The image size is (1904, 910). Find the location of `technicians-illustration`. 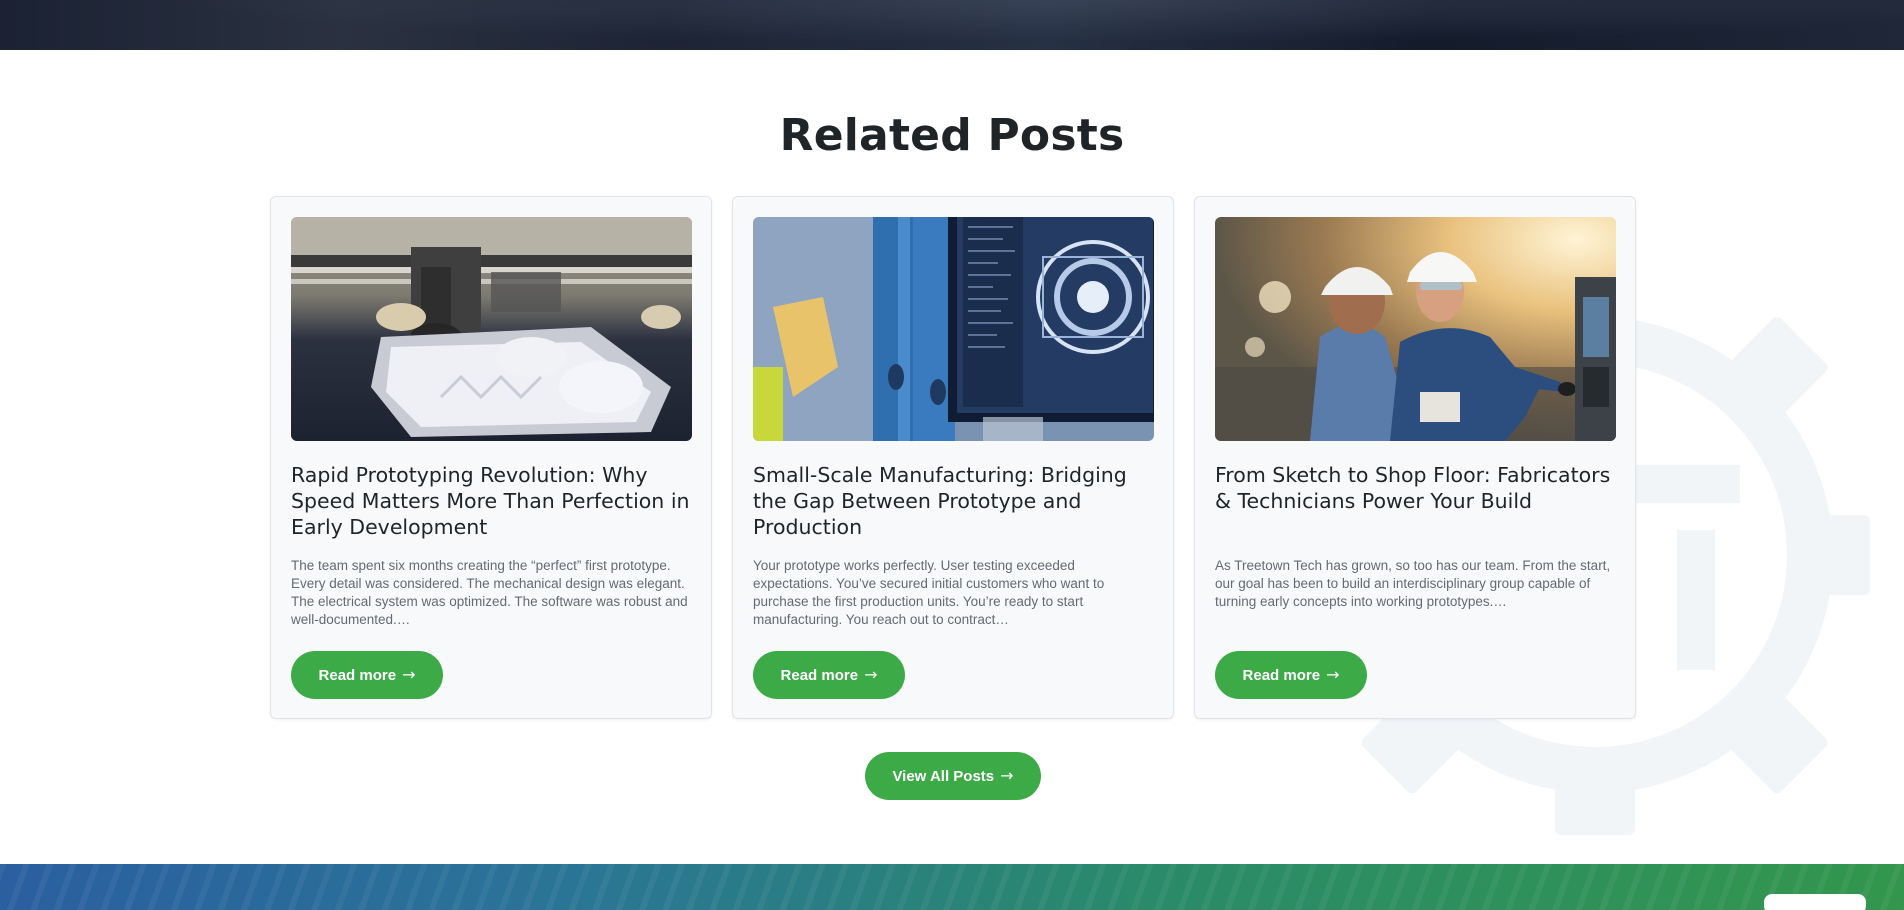

technicians-illustration is located at coordinates (1415, 329).